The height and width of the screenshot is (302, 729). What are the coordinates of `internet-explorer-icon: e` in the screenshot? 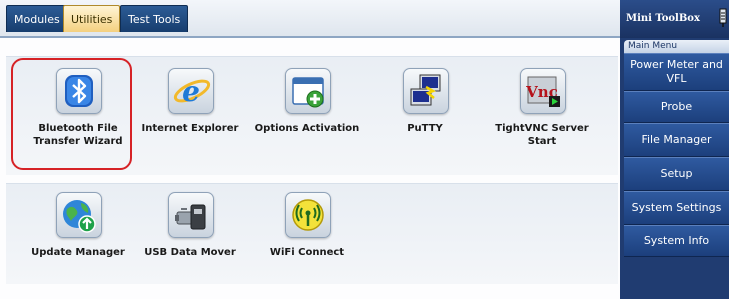 It's located at (191, 91).